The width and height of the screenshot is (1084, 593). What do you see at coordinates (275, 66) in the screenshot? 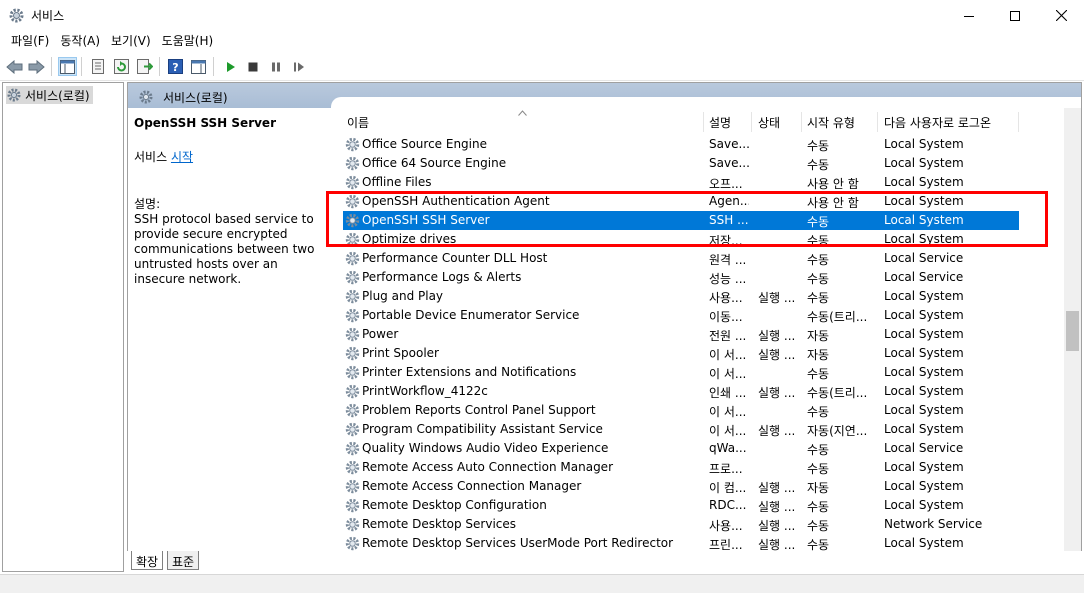
I see `pause-service-button` at bounding box center [275, 66].